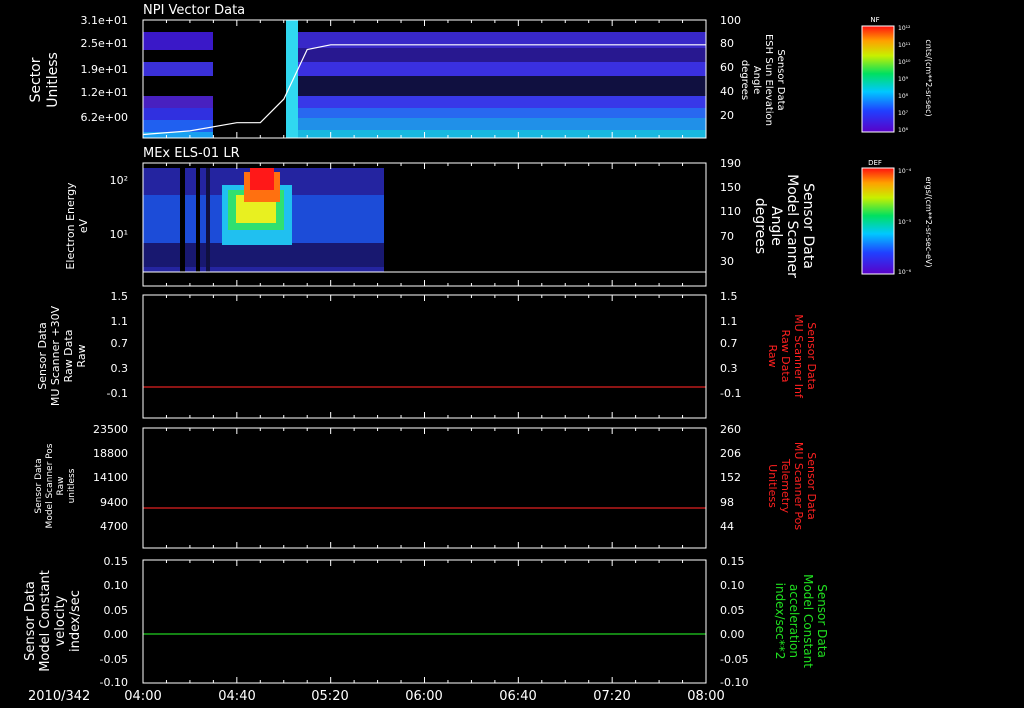 This screenshot has height=708, width=1024. Describe the element at coordinates (729, 368) in the screenshot. I see `mu-raw-right-tick: 0.3` at that location.